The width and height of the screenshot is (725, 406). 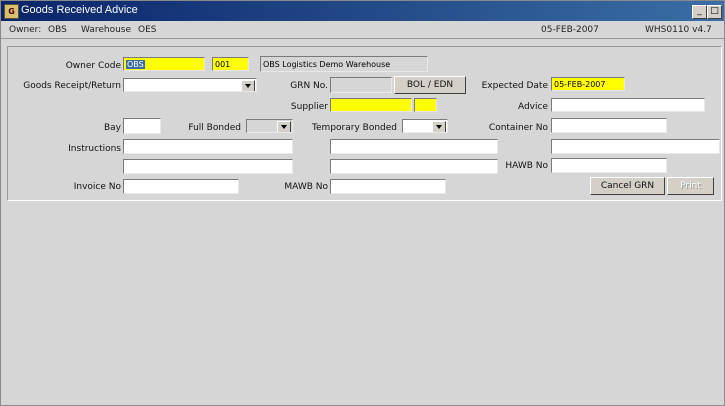 I want to click on bol-edn-button: BOL / EDN, so click(x=430, y=85).